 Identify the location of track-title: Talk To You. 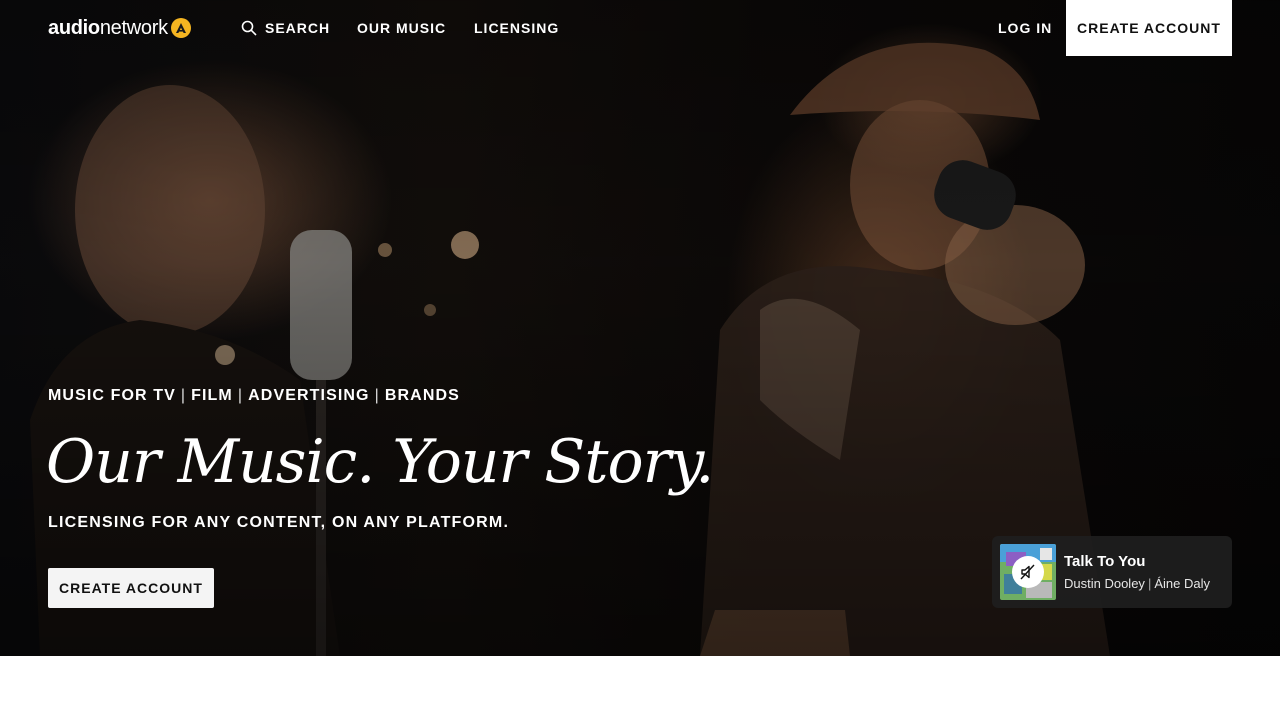
(1137, 561).